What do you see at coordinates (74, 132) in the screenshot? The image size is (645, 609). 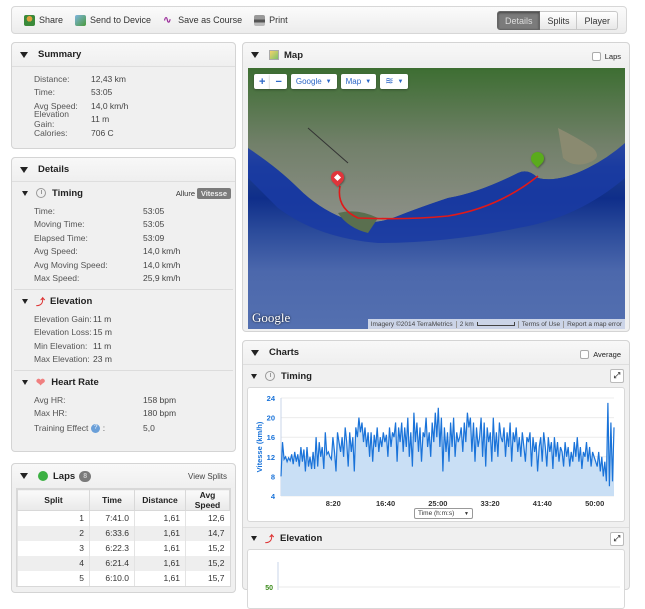 I see `summary-row: Calories: 706 C` at bounding box center [74, 132].